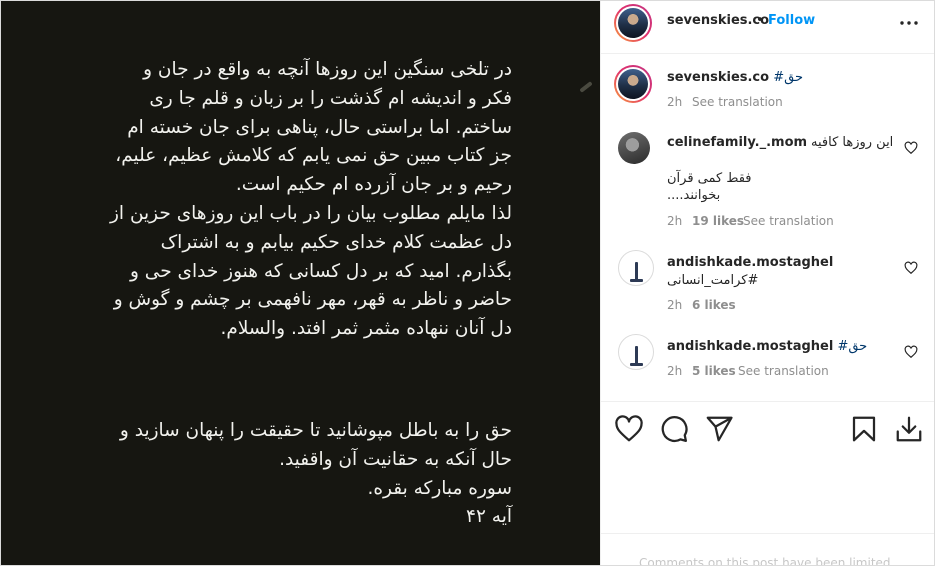  I want to click on comment-2-avatar, so click(636, 268).